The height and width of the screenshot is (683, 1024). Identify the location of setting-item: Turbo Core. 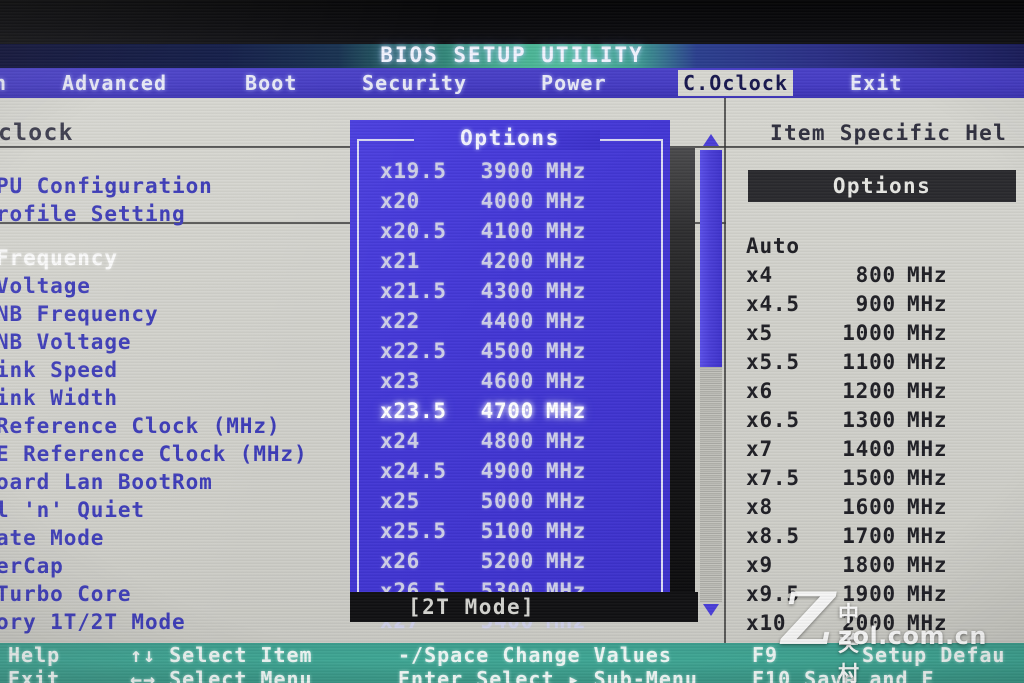
(173, 594).